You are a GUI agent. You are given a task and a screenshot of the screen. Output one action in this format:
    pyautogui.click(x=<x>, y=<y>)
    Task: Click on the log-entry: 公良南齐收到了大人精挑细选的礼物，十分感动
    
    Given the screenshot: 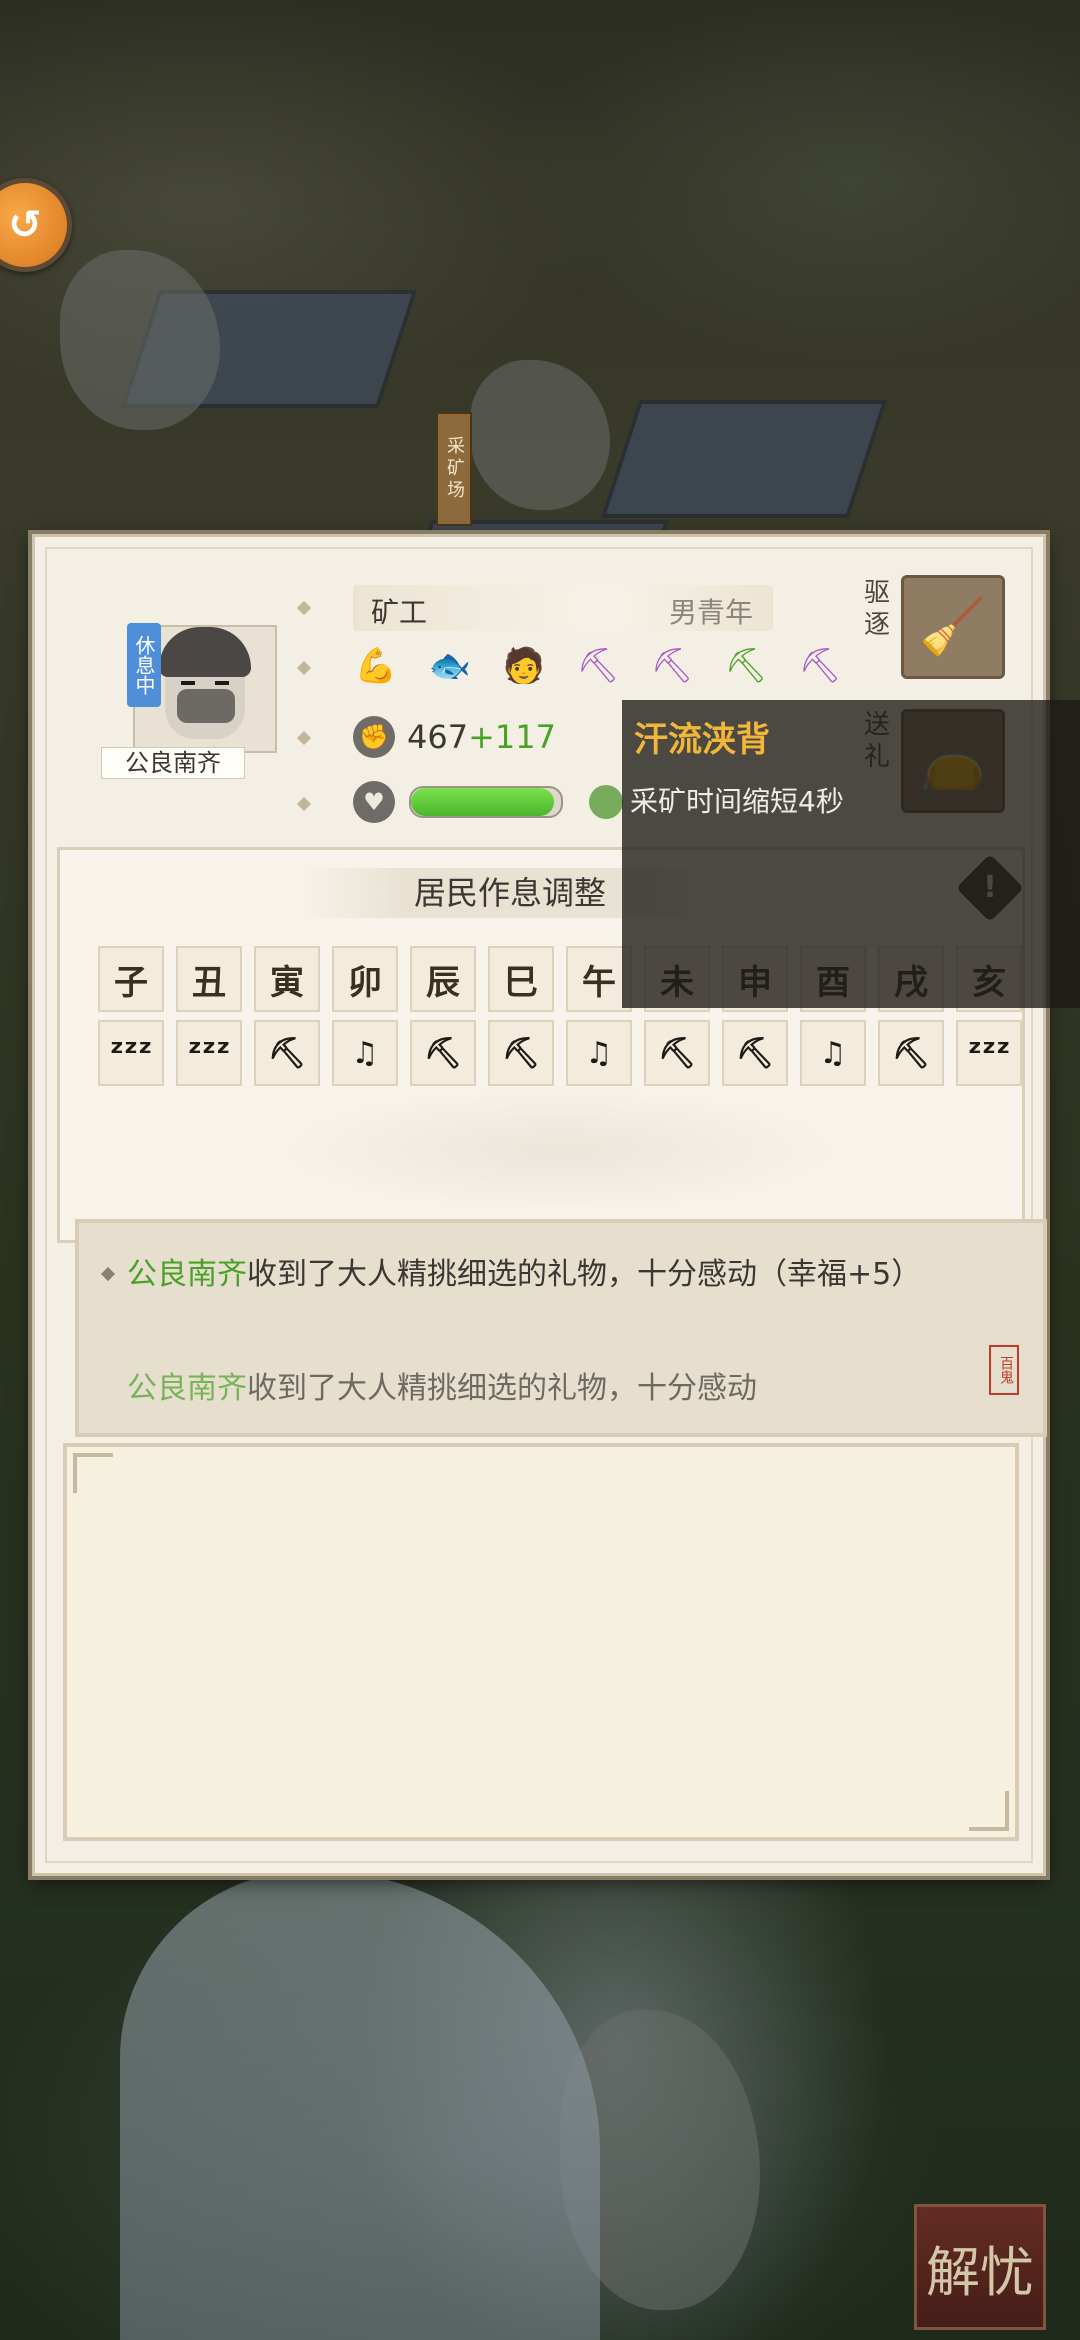 What is the action you would take?
    pyautogui.click(x=557, y=1385)
    